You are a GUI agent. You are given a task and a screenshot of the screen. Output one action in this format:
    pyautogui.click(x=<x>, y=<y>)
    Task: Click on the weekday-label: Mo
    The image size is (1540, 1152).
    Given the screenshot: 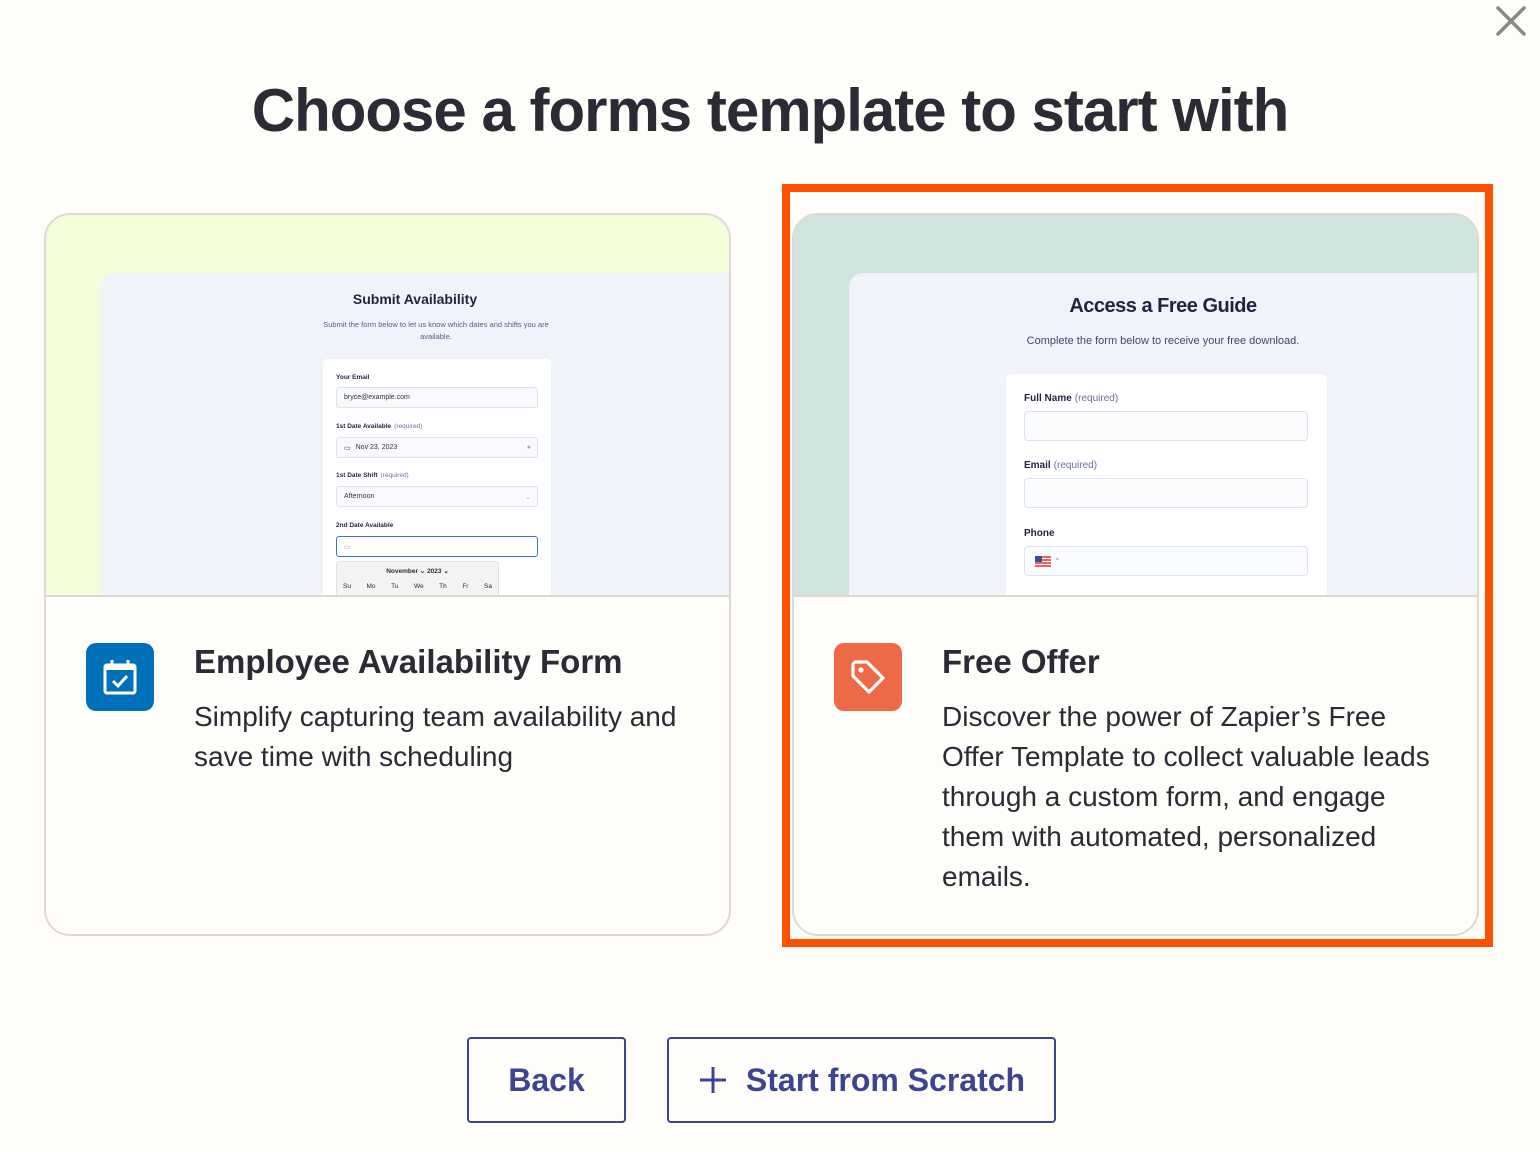 What is the action you would take?
    pyautogui.click(x=371, y=586)
    